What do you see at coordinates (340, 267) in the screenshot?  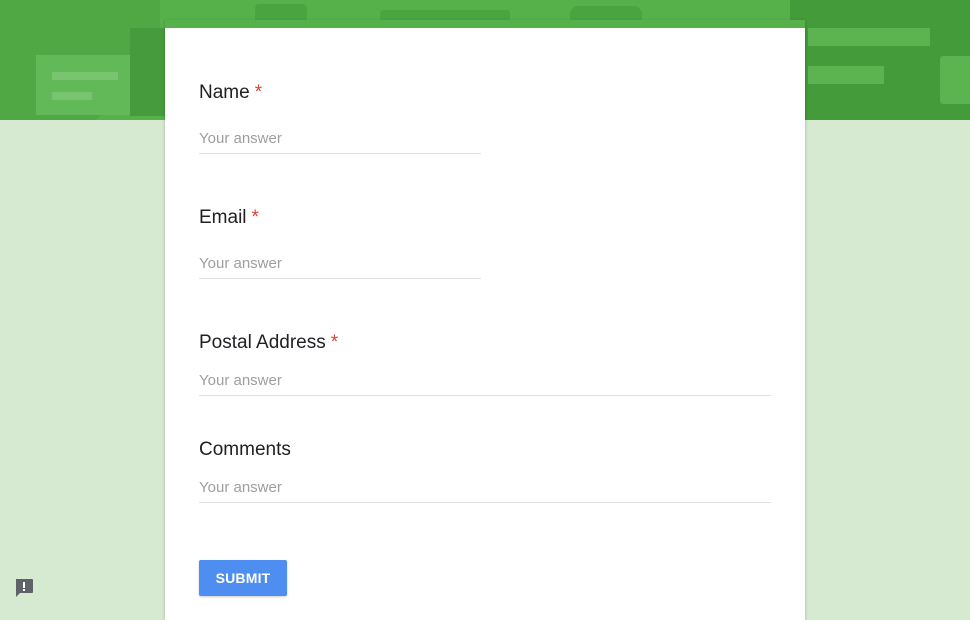 I see `email-input` at bounding box center [340, 267].